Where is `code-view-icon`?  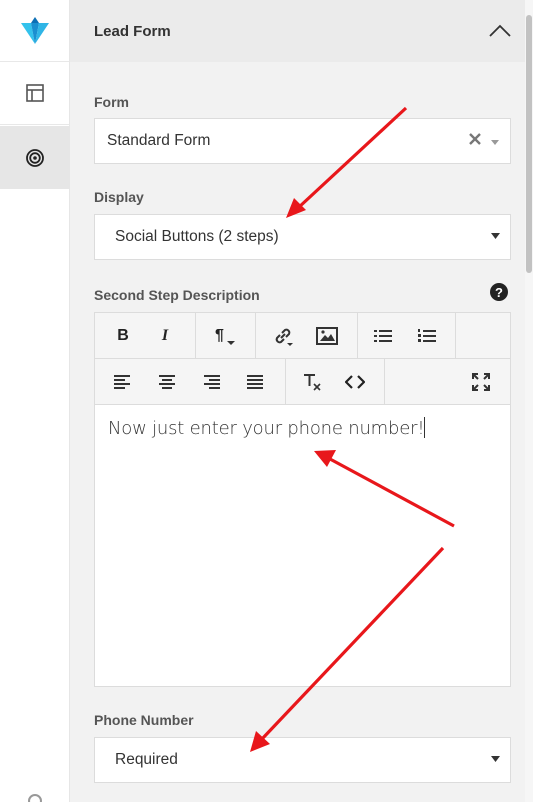
code-view-icon is located at coordinates (355, 381).